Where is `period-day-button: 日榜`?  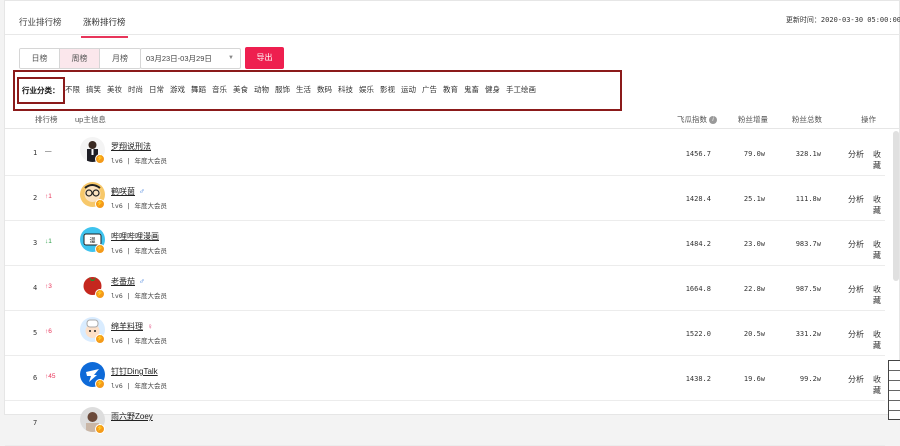
period-day-button: 日榜 is located at coordinates (40, 58).